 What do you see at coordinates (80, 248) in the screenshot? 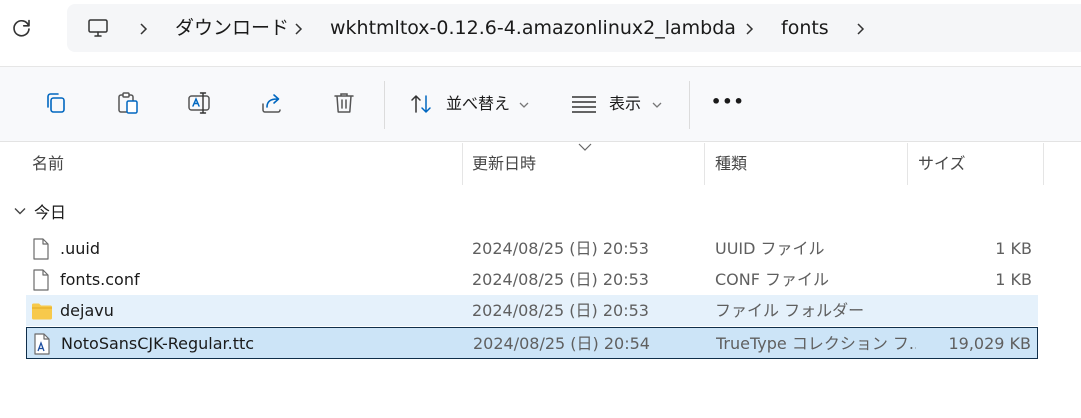
I see `file-name: .uuid` at bounding box center [80, 248].